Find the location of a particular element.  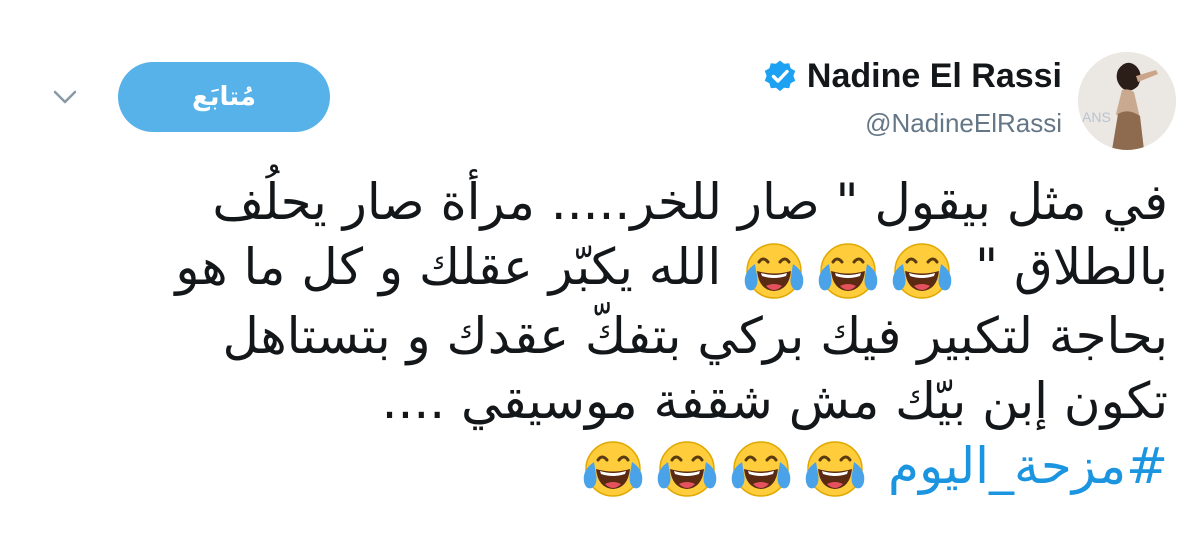

tweet-line-2-end: الله يكبّر عقلك و كل ما هو is located at coordinates (448, 267).